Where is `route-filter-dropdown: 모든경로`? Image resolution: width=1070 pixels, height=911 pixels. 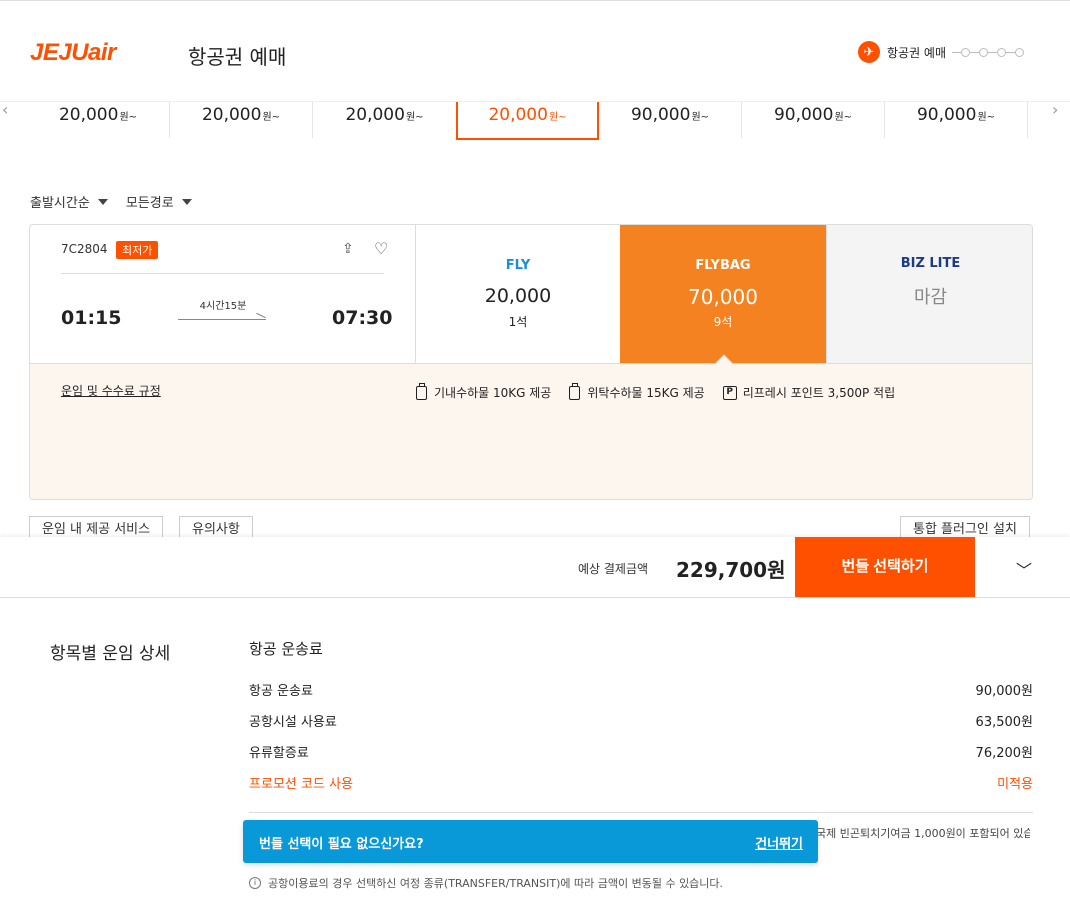 route-filter-dropdown: 모든경로 is located at coordinates (159, 201).